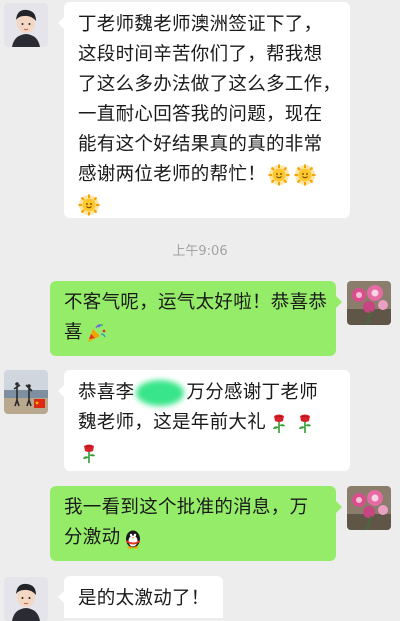  I want to click on redaction-mask, so click(160, 393).